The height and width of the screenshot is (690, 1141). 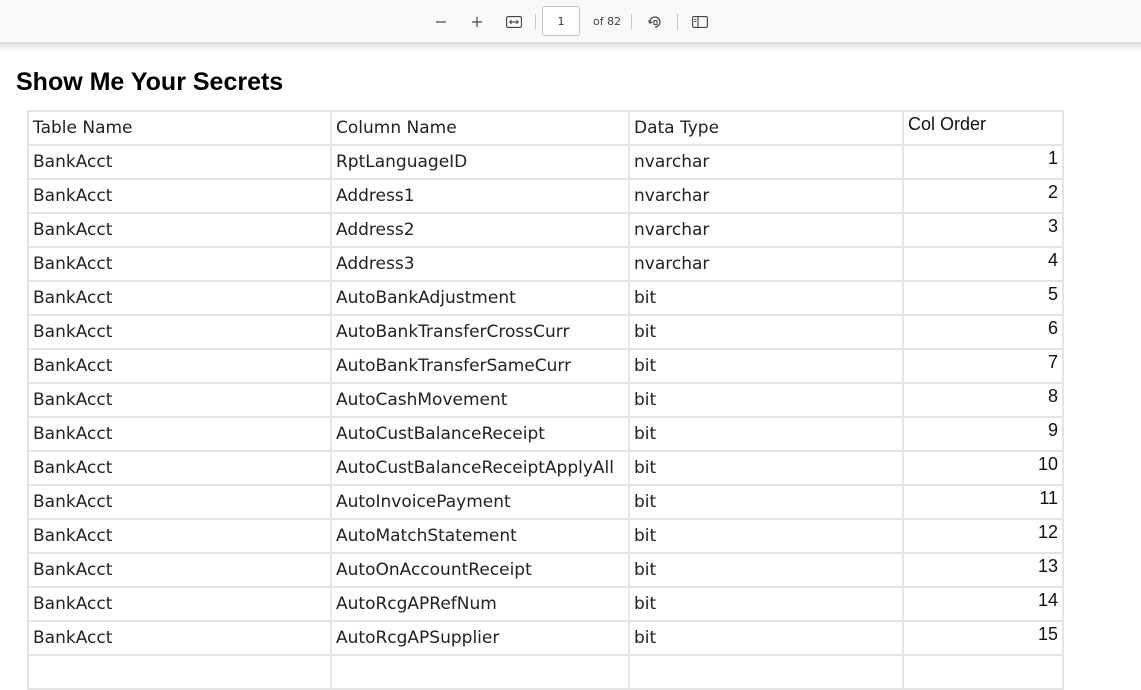 What do you see at coordinates (480, 672) in the screenshot?
I see `cell-column-name` at bounding box center [480, 672].